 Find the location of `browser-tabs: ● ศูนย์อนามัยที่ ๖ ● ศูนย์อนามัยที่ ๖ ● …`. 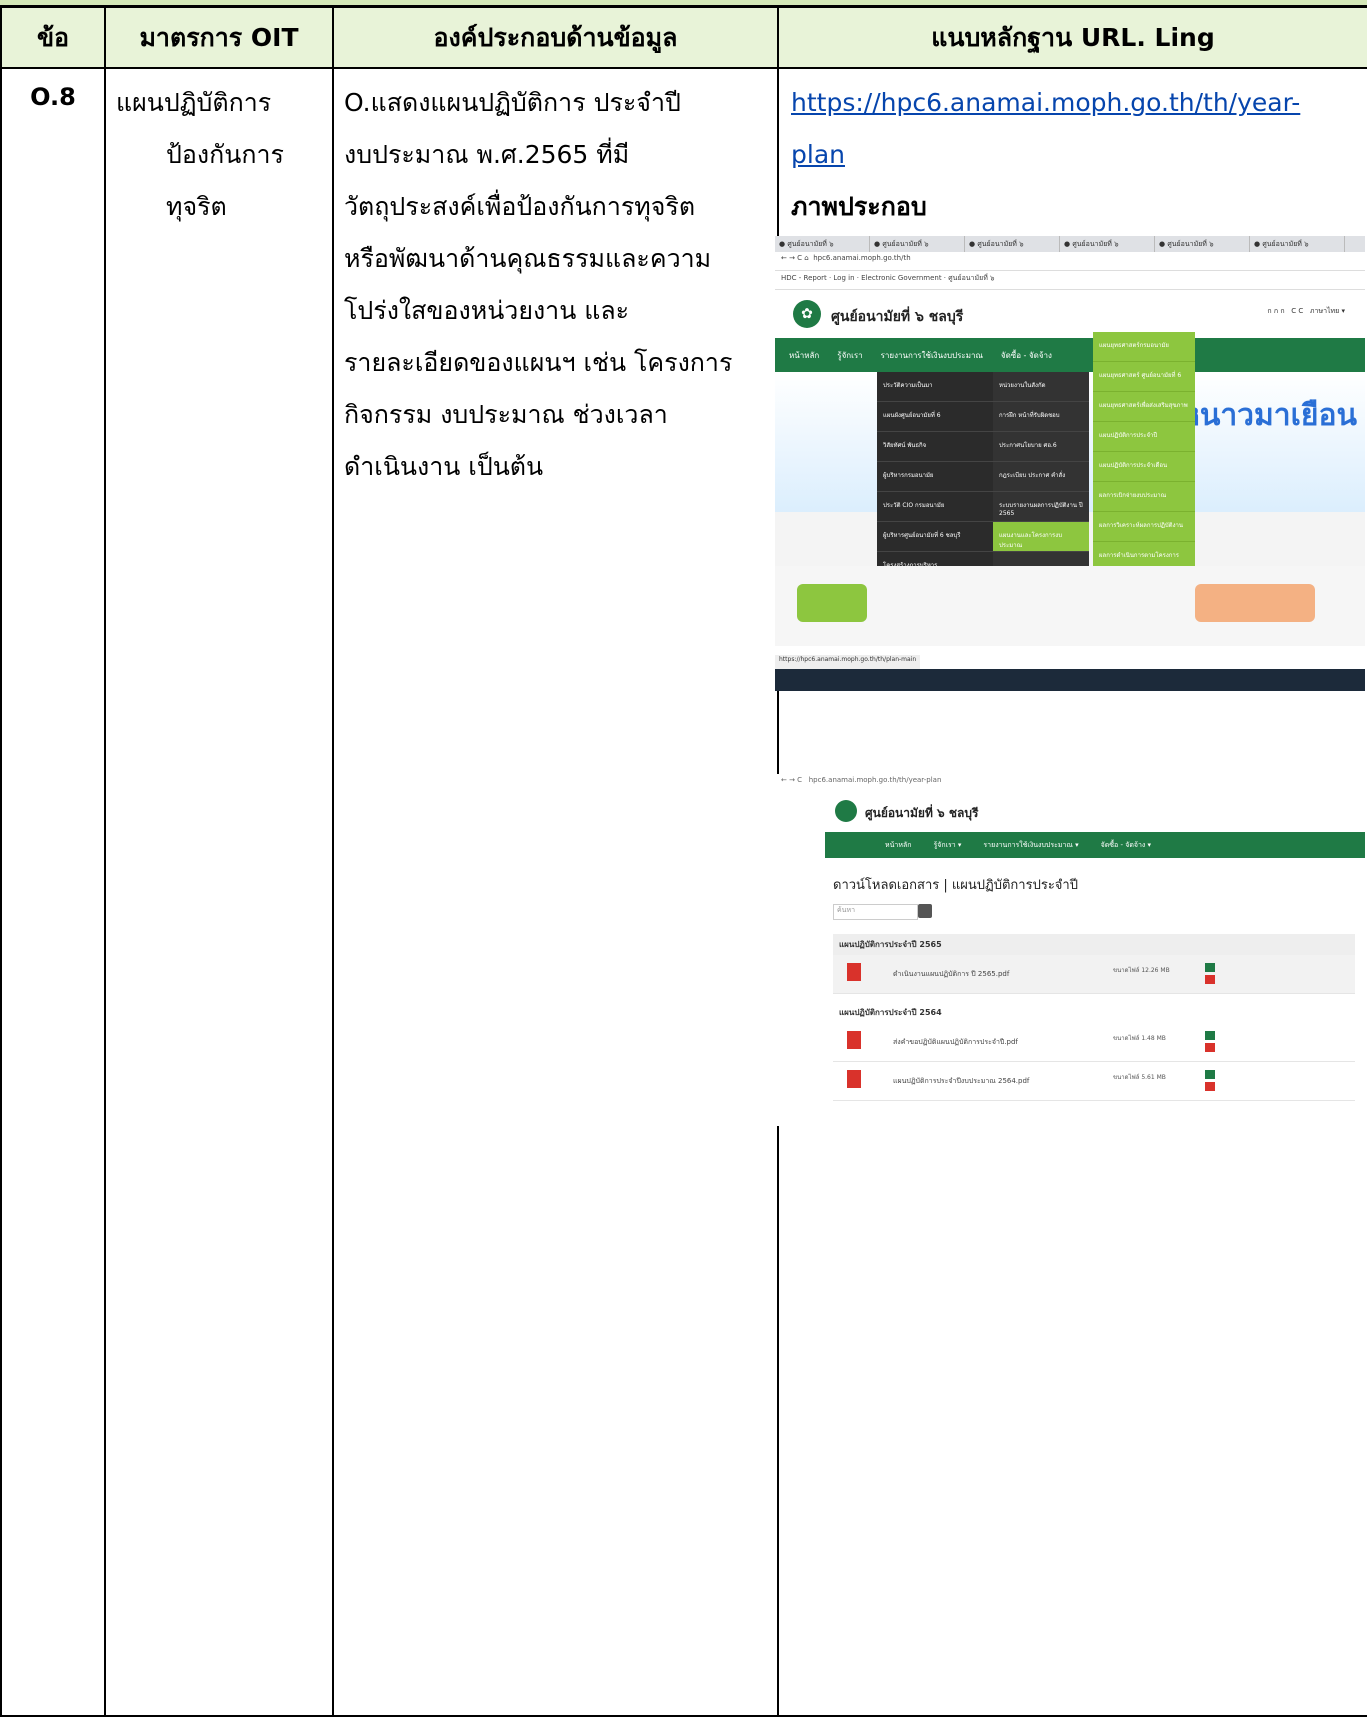

browser-tabs: ● ศูนย์อนามัยที่ ๖ ● ศูนย์อนามัยที่ ๖ ● … is located at coordinates (1070, 244).